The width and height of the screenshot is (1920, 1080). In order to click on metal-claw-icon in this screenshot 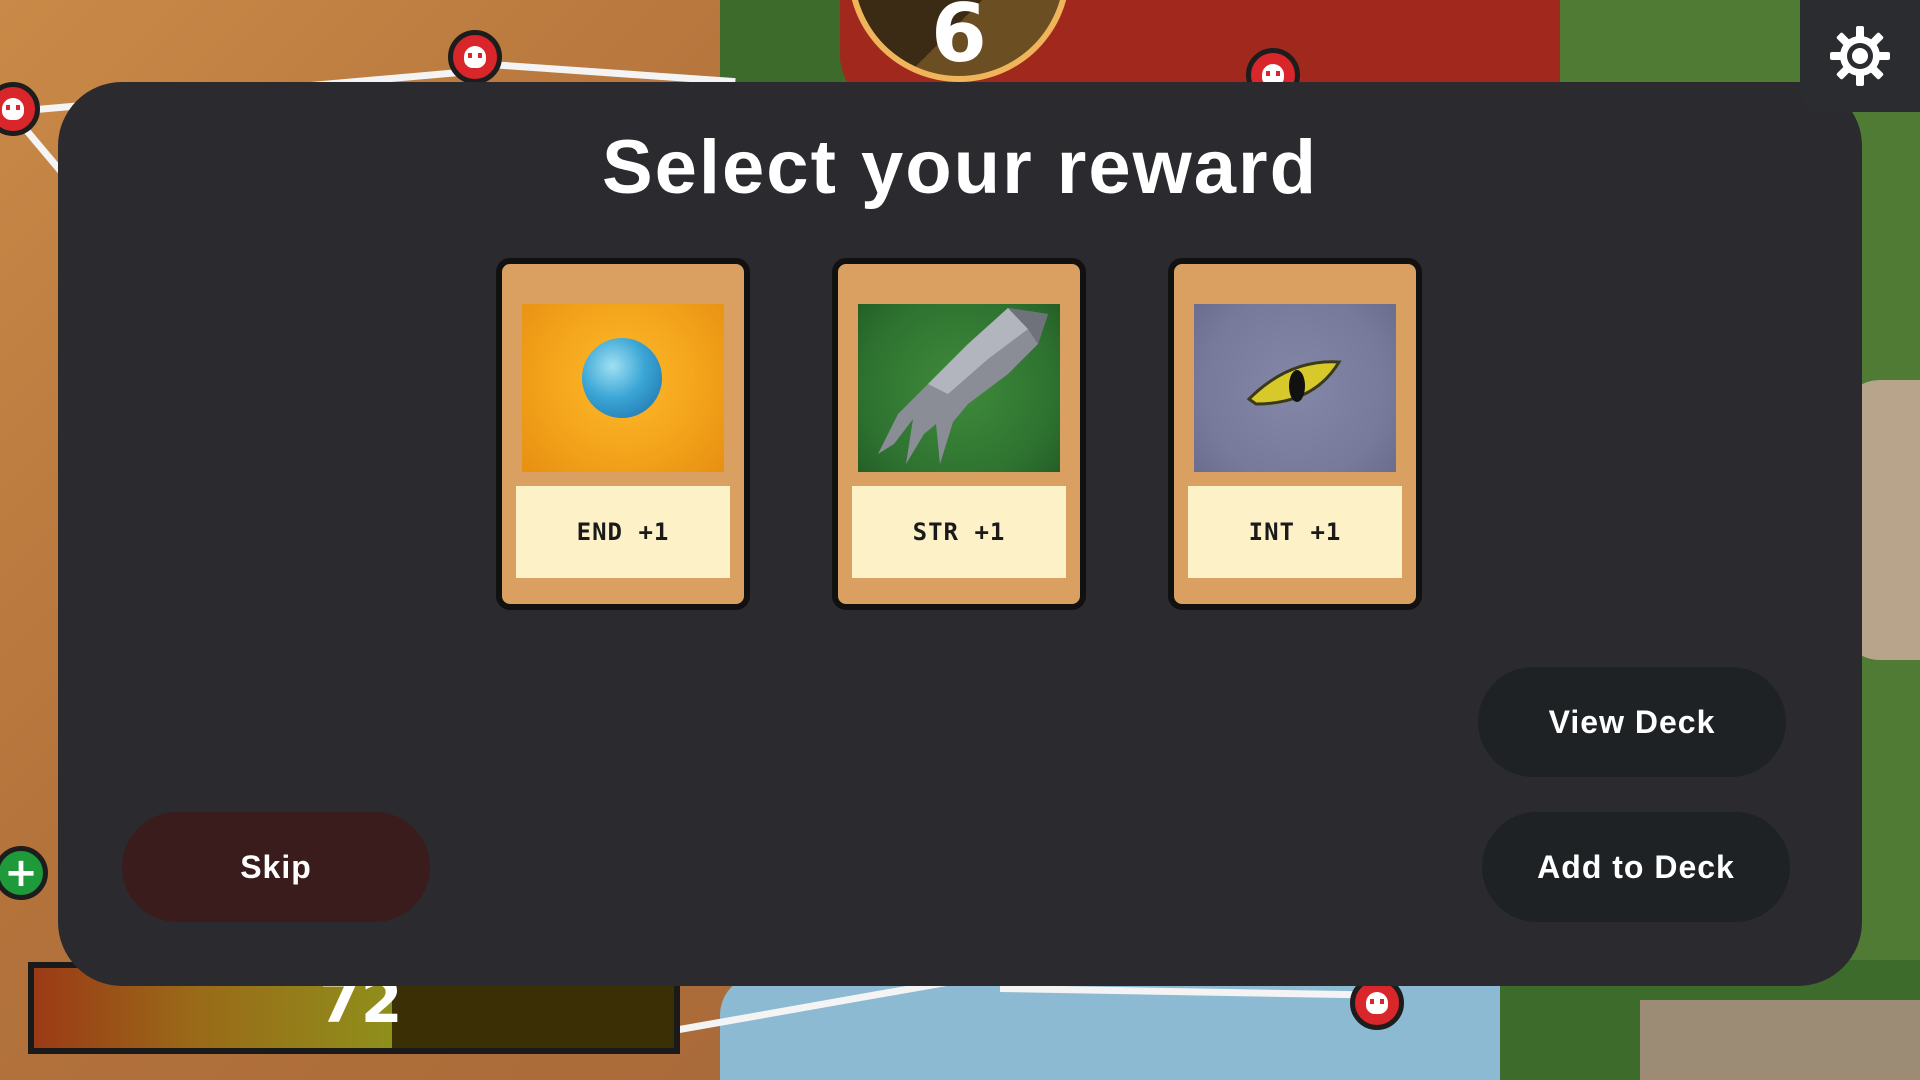, I will do `click(963, 386)`.